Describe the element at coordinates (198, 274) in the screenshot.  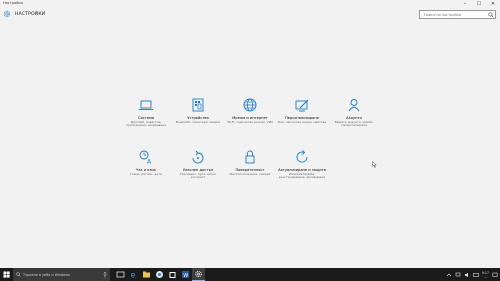
I see `settings-gear-icon` at that location.